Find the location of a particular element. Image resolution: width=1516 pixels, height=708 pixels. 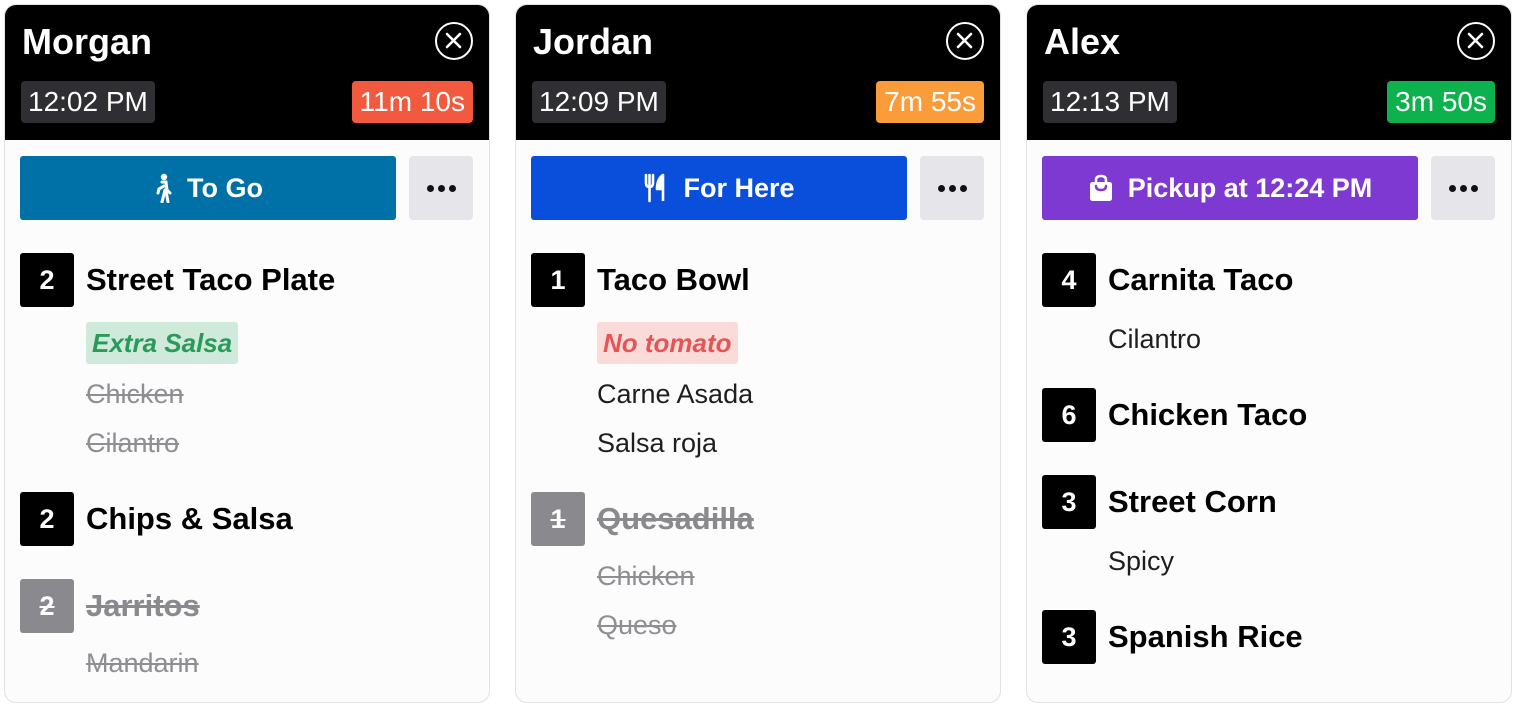

order-type-button: Pickup at 12:24 PM is located at coordinates (1230, 188).